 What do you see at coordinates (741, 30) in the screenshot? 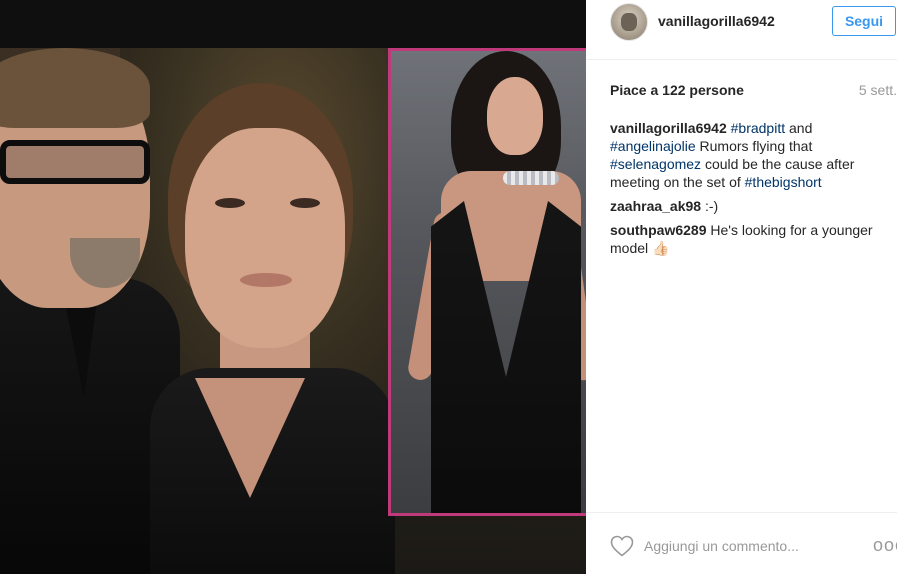
I see `post-header: vanillagorilla6942 Segui` at bounding box center [741, 30].